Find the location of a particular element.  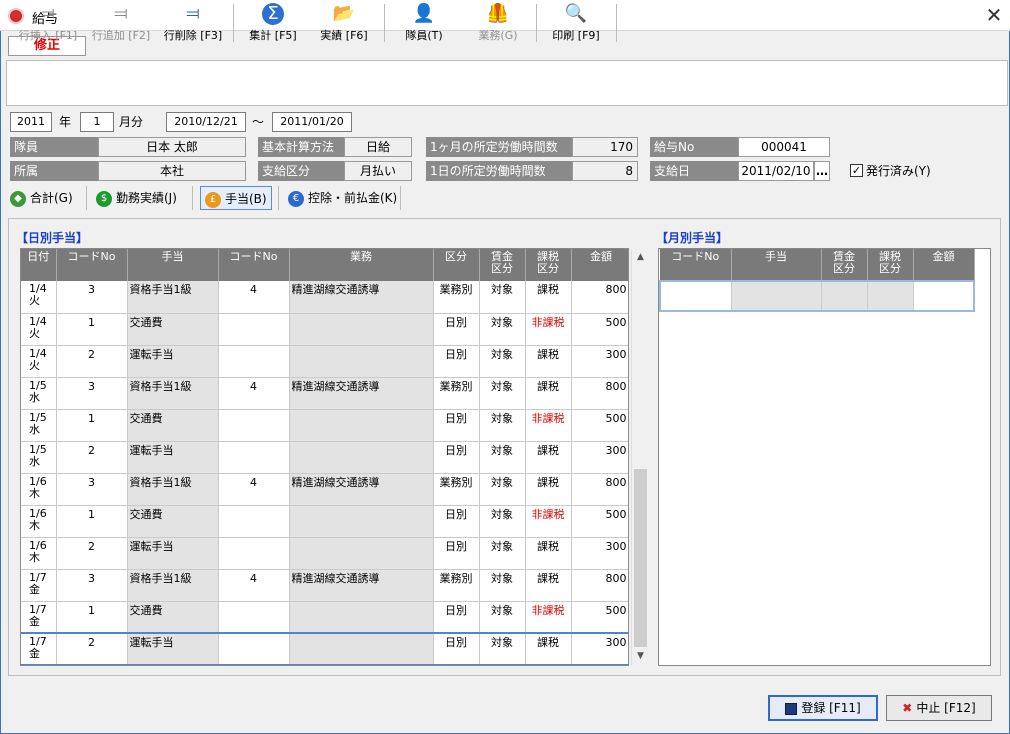

save-button: 登録 [F11] is located at coordinates (823, 708).